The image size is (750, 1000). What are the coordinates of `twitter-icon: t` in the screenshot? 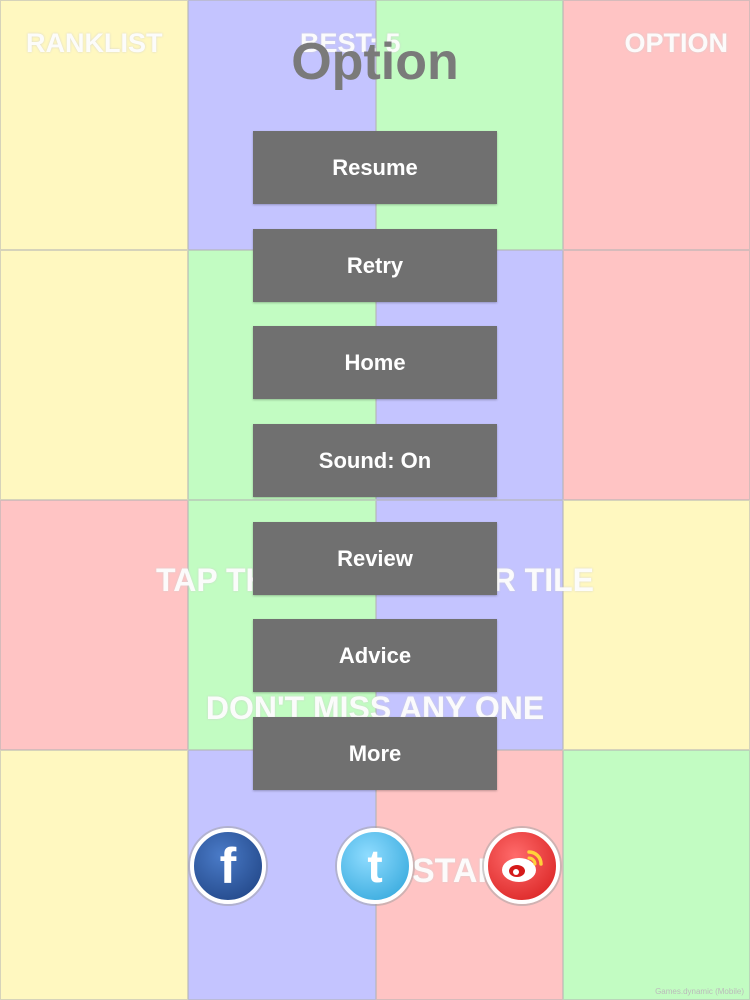 It's located at (375, 866).